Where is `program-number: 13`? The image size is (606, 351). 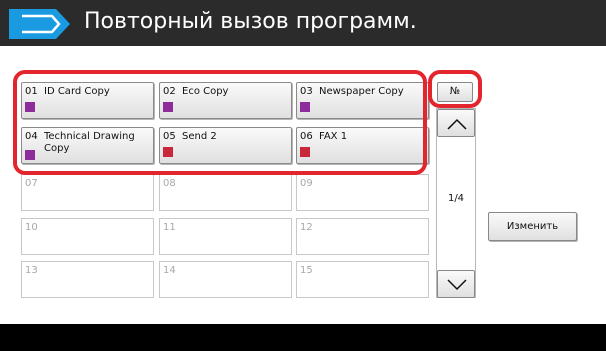
program-number: 13 is located at coordinates (31, 270).